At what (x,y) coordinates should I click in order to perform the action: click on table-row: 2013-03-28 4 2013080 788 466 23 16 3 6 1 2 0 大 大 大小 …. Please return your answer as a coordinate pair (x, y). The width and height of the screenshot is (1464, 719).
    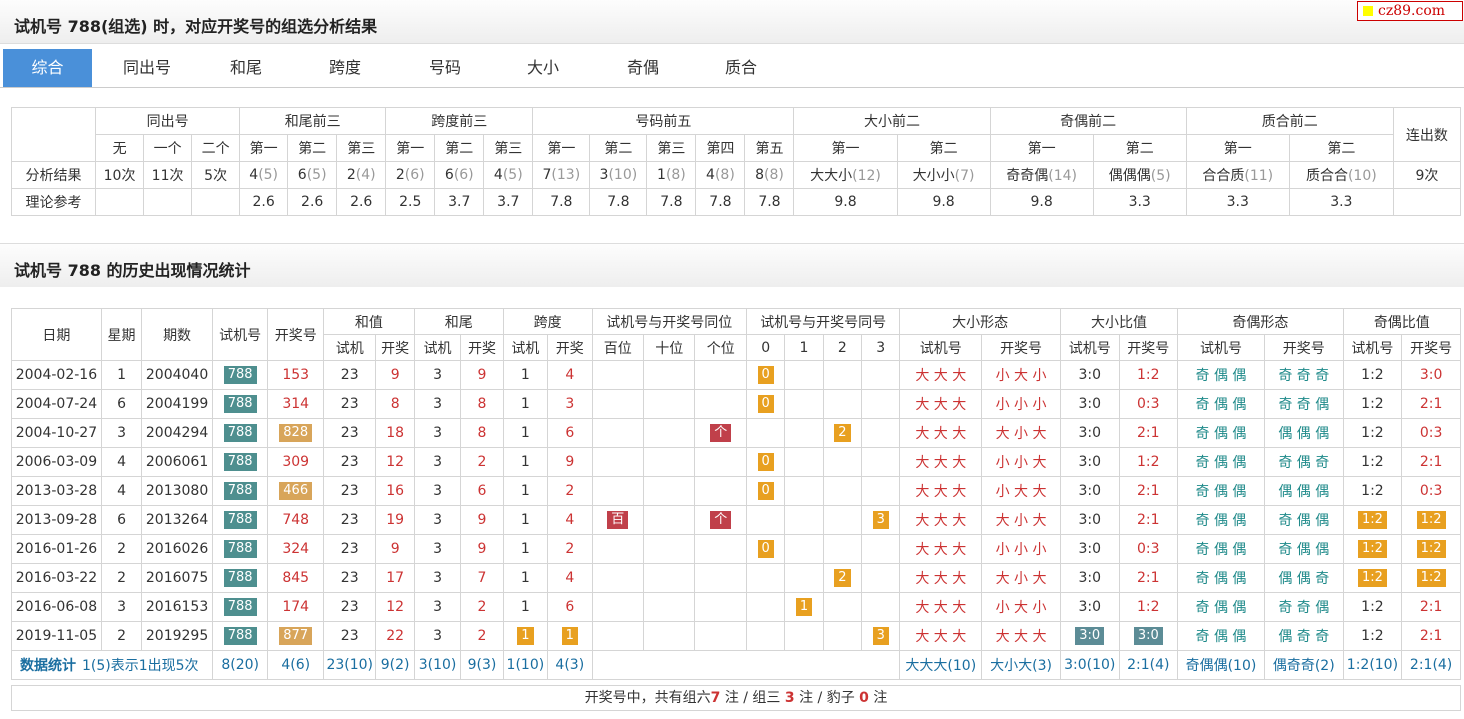
    Looking at the image, I should click on (736, 491).